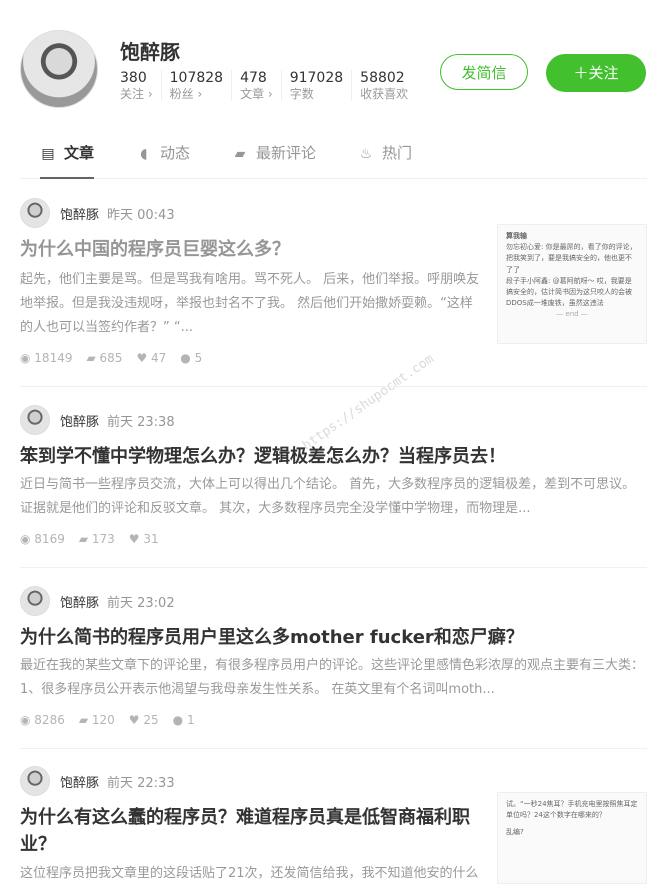  I want to click on thumb-text: — end —, so click(572, 314).